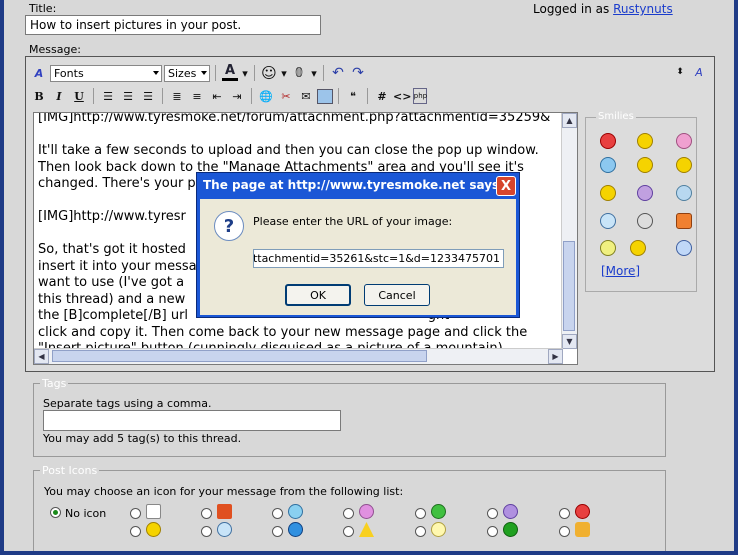 This screenshot has height=555, width=738. I want to click on scroll-right-icon: ▶, so click(555, 356).